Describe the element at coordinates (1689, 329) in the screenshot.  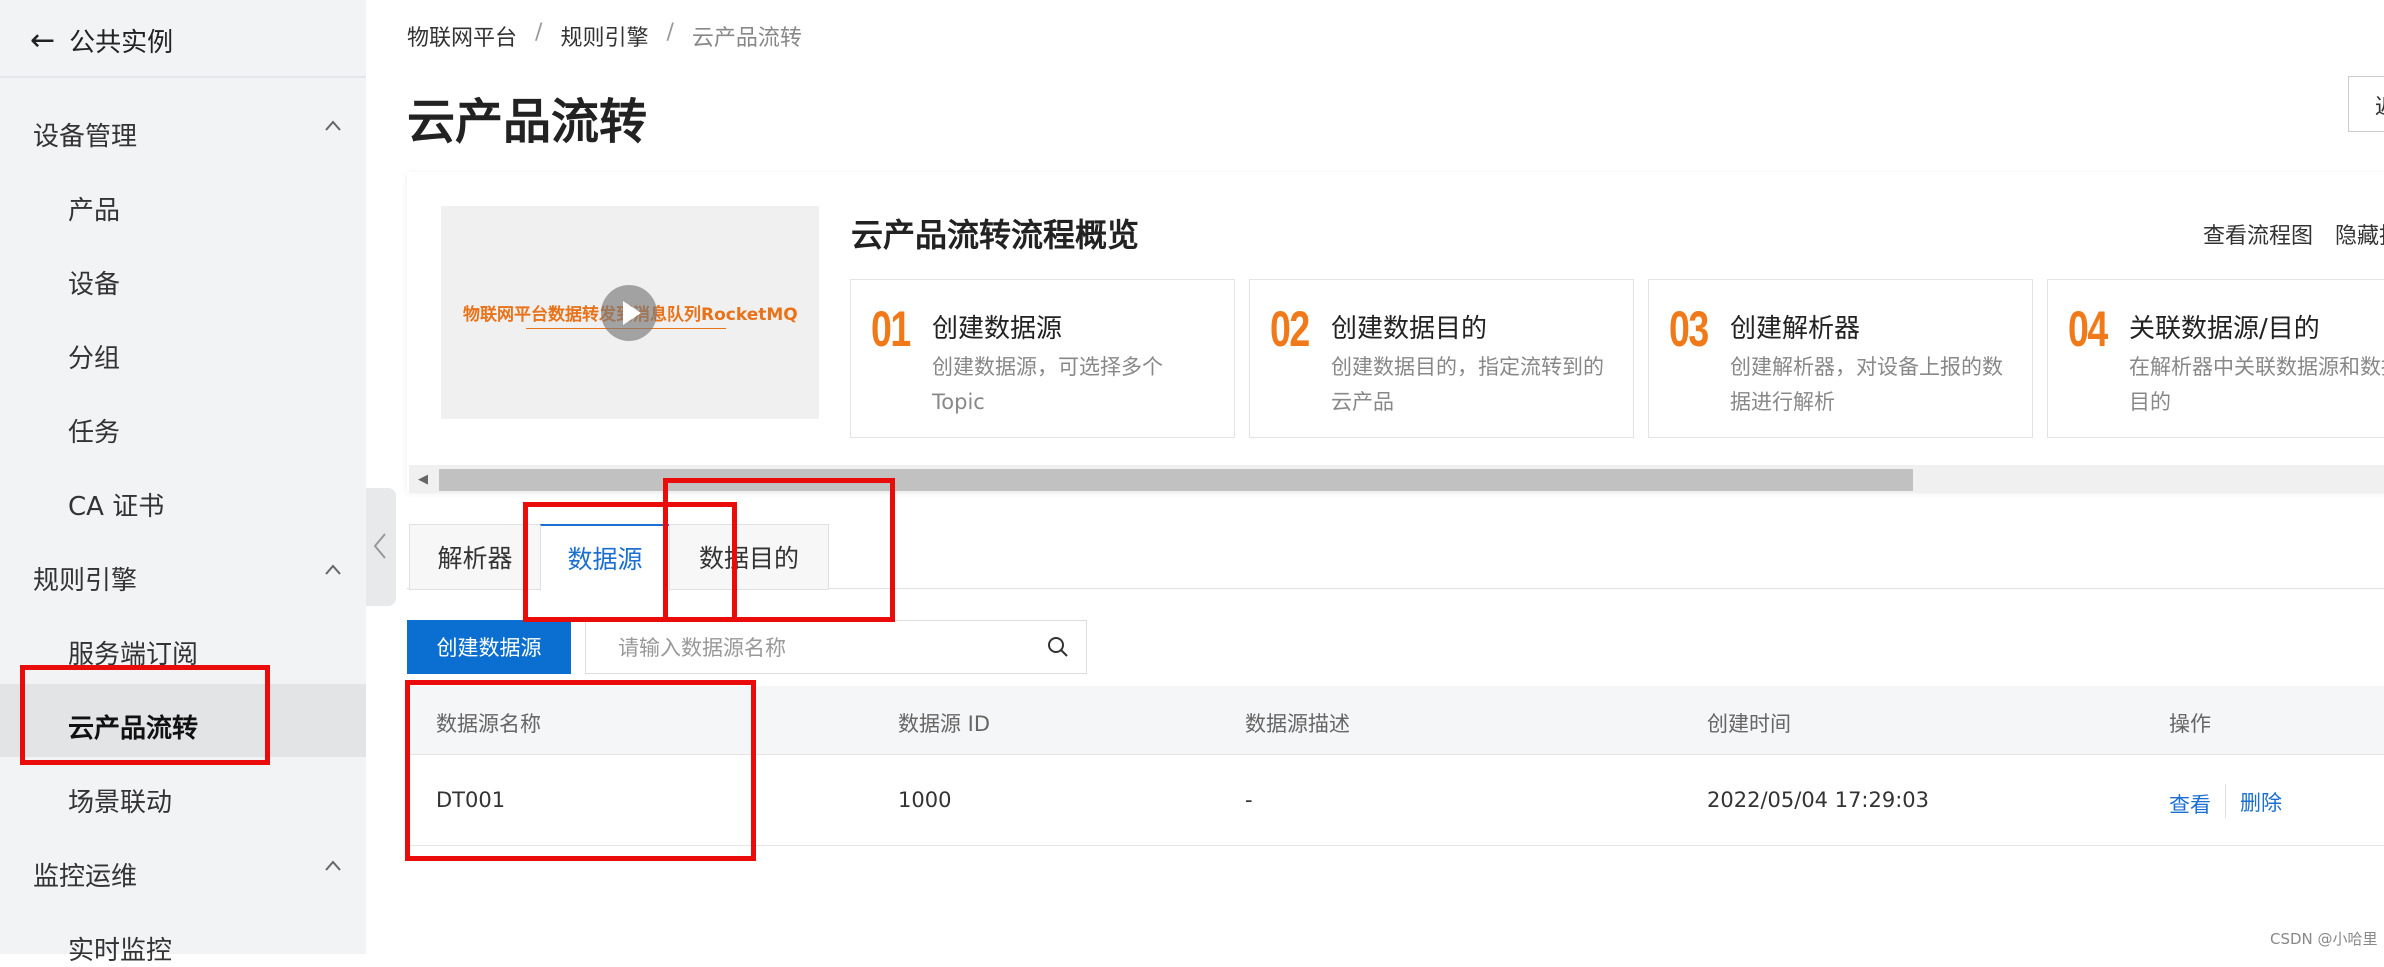
I see `step-number: 03` at that location.